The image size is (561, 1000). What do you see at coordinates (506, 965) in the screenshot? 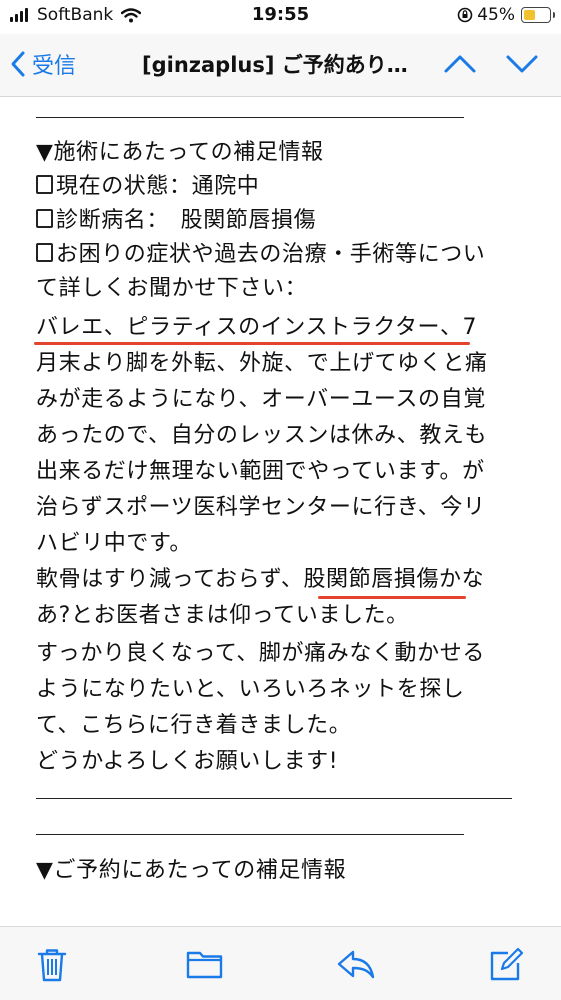
I see `compose-icon` at bounding box center [506, 965].